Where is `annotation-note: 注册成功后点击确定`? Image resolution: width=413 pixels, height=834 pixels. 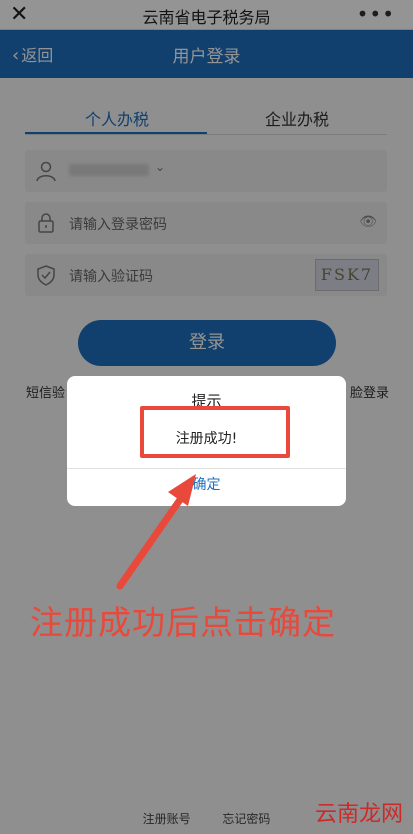 annotation-note: 注册成功后点击确定 is located at coordinates (183, 622).